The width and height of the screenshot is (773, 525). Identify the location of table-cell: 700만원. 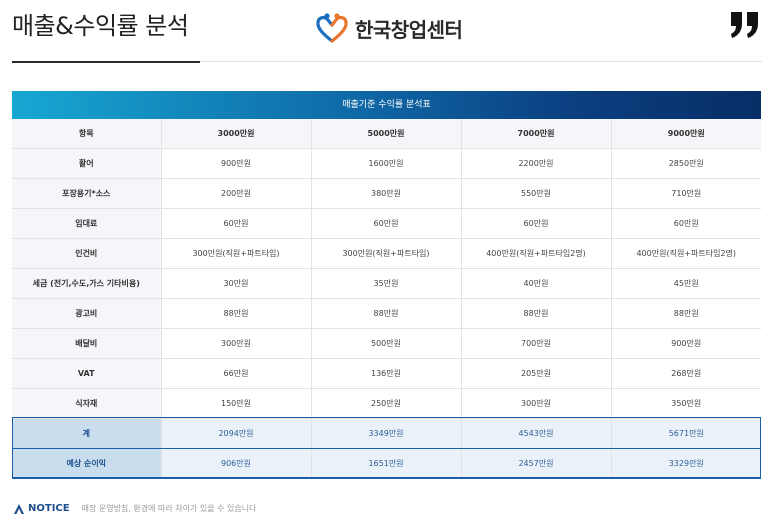
(536, 343).